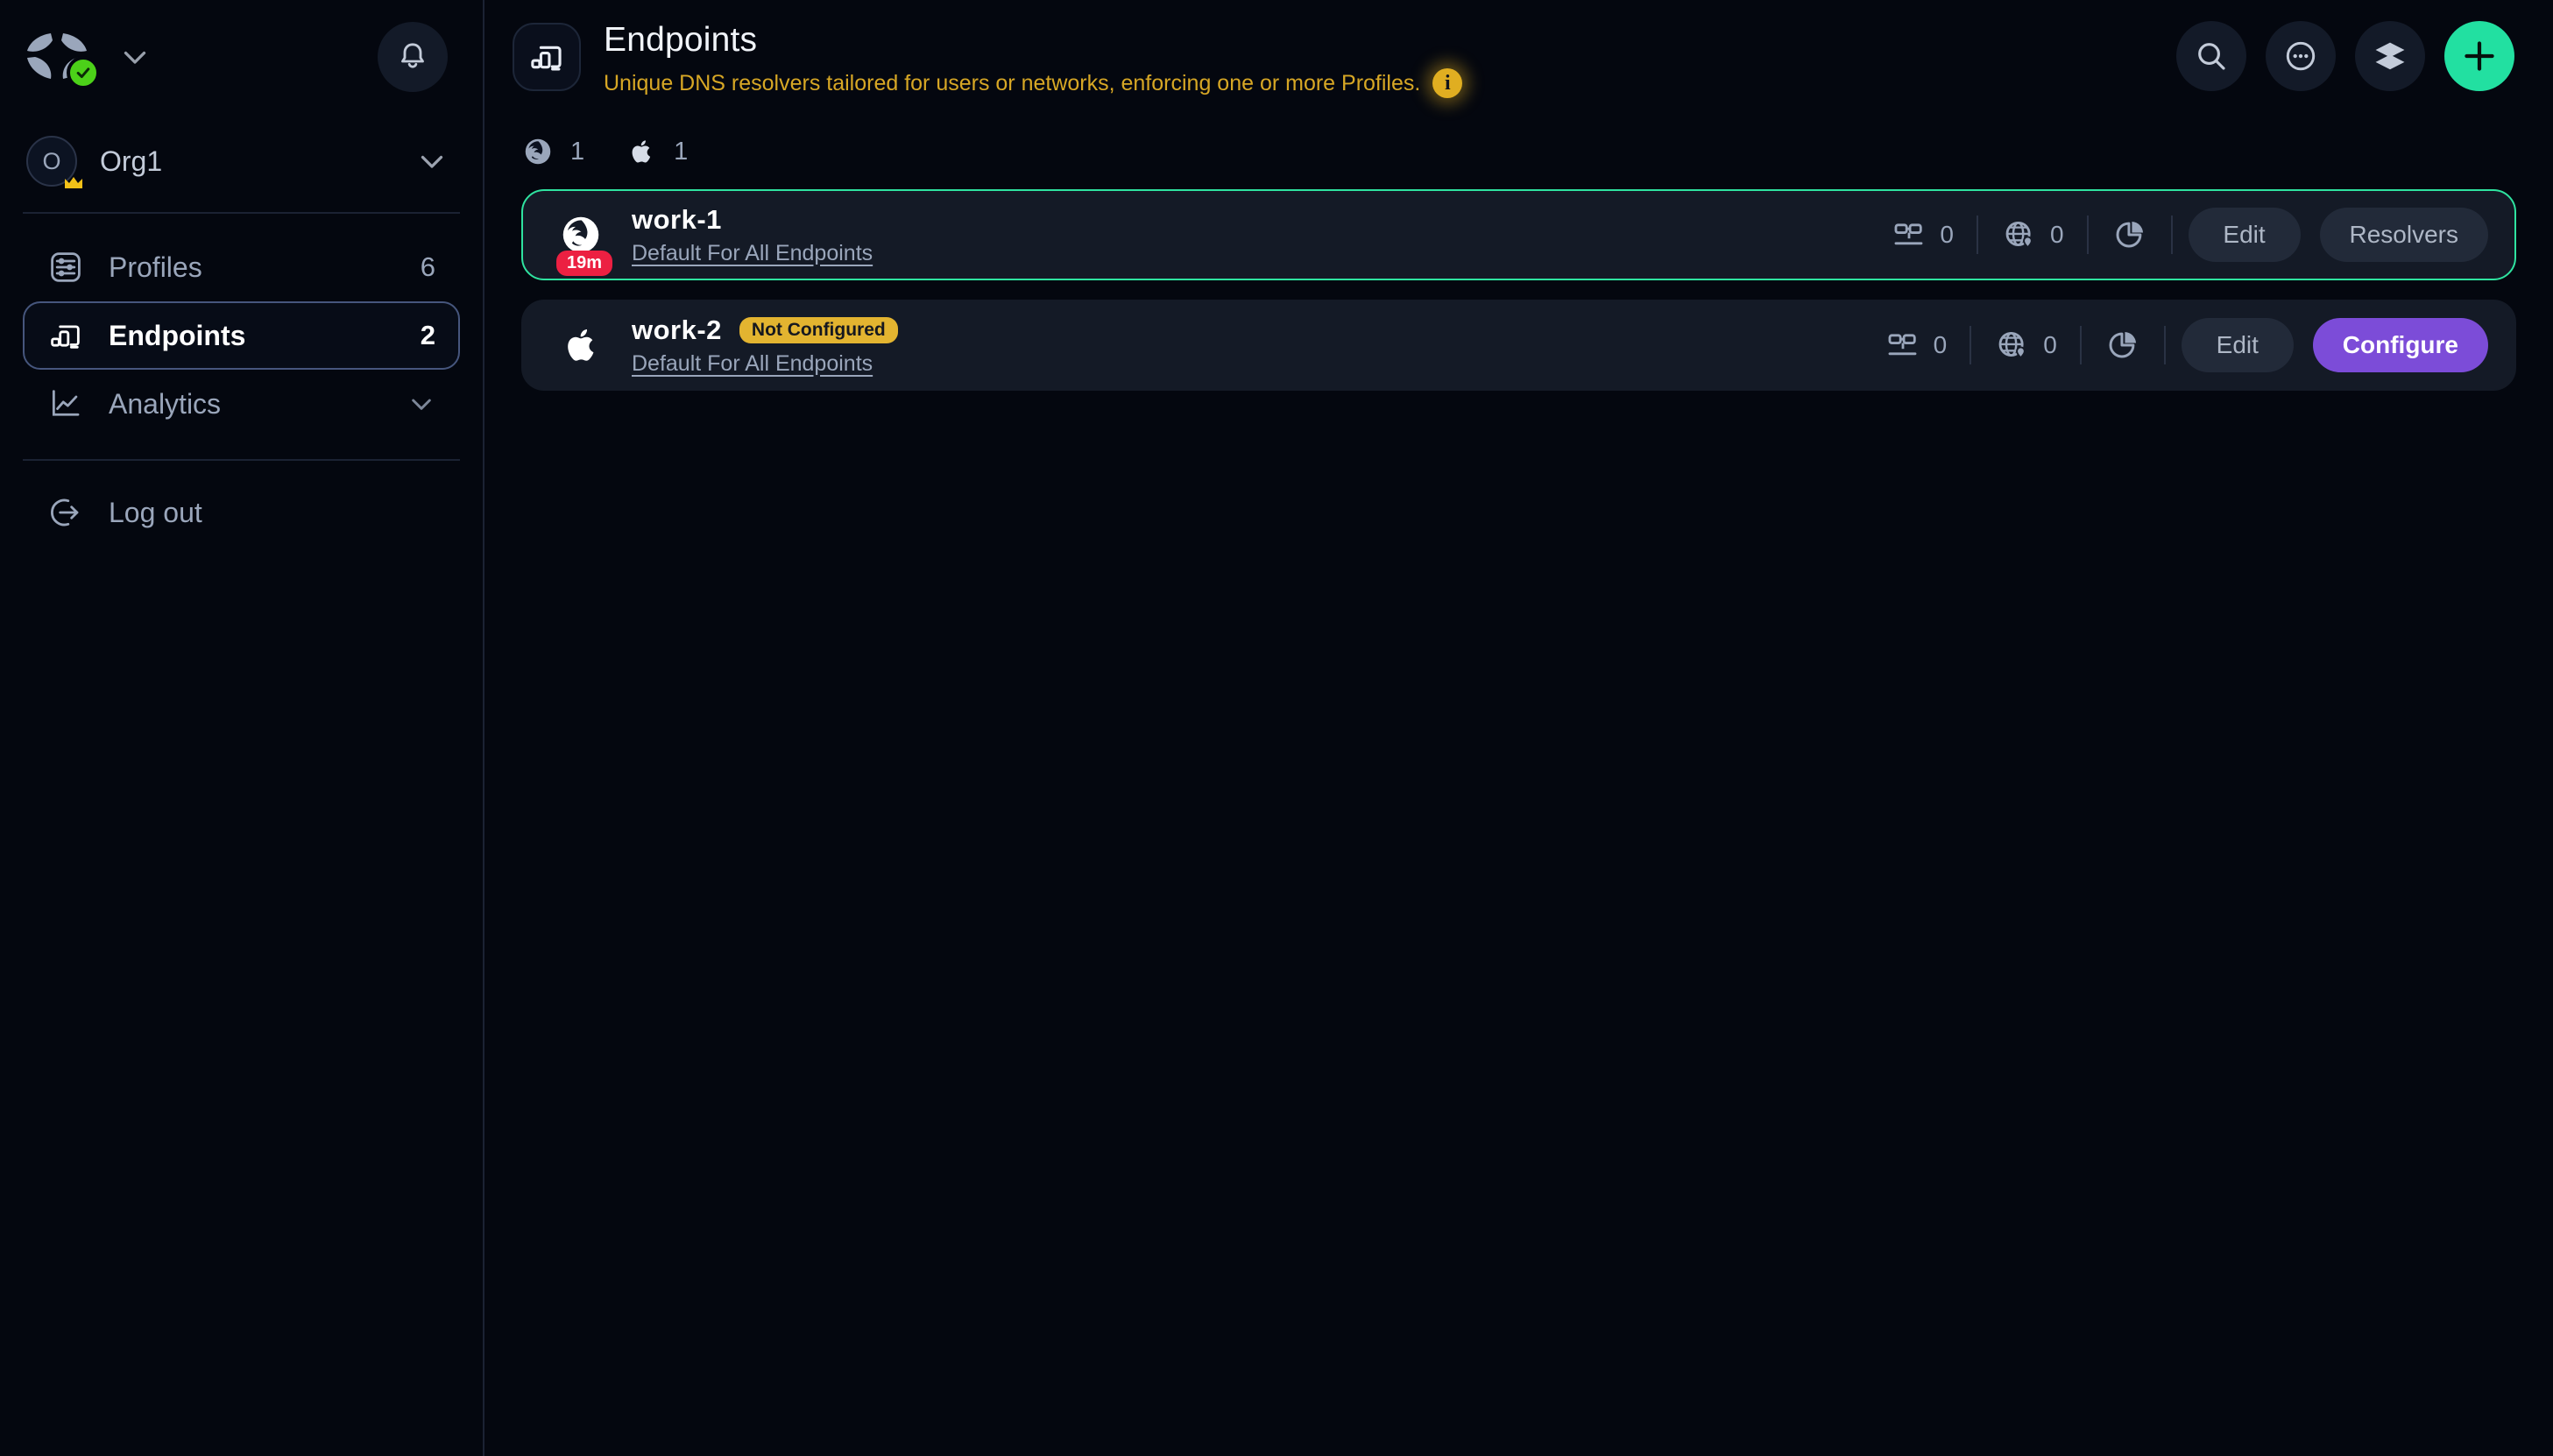 Image resolution: width=2553 pixels, height=1456 pixels. I want to click on layers-button, so click(2390, 56).